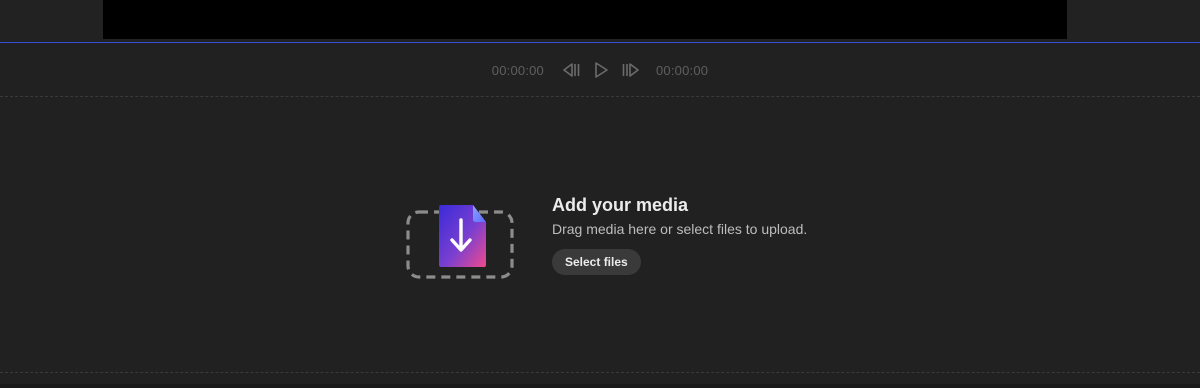  Describe the element at coordinates (600, 386) in the screenshot. I see `bottom-strip` at that location.